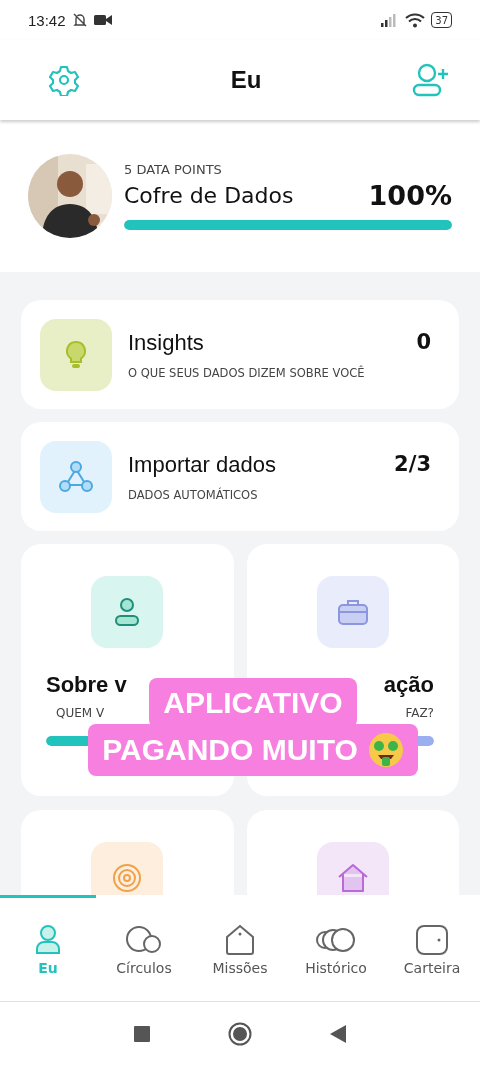 Image resolution: width=480 pixels, height=1066 pixels. Describe the element at coordinates (209, 195) in the screenshot. I see `vault-title: Cofre de Dados` at that location.